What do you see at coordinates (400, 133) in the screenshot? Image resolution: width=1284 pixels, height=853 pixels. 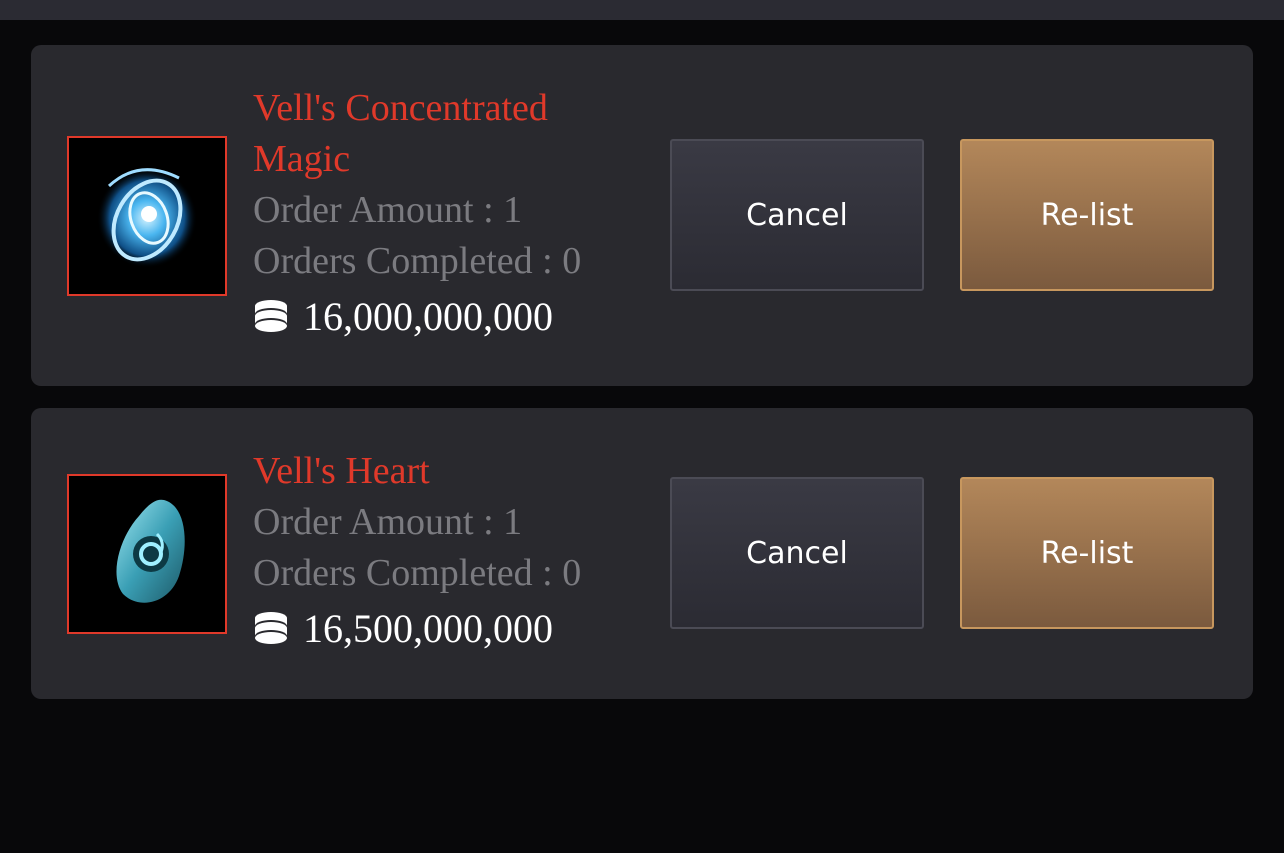 I see `item-name: Vell's Concentrated Magic` at bounding box center [400, 133].